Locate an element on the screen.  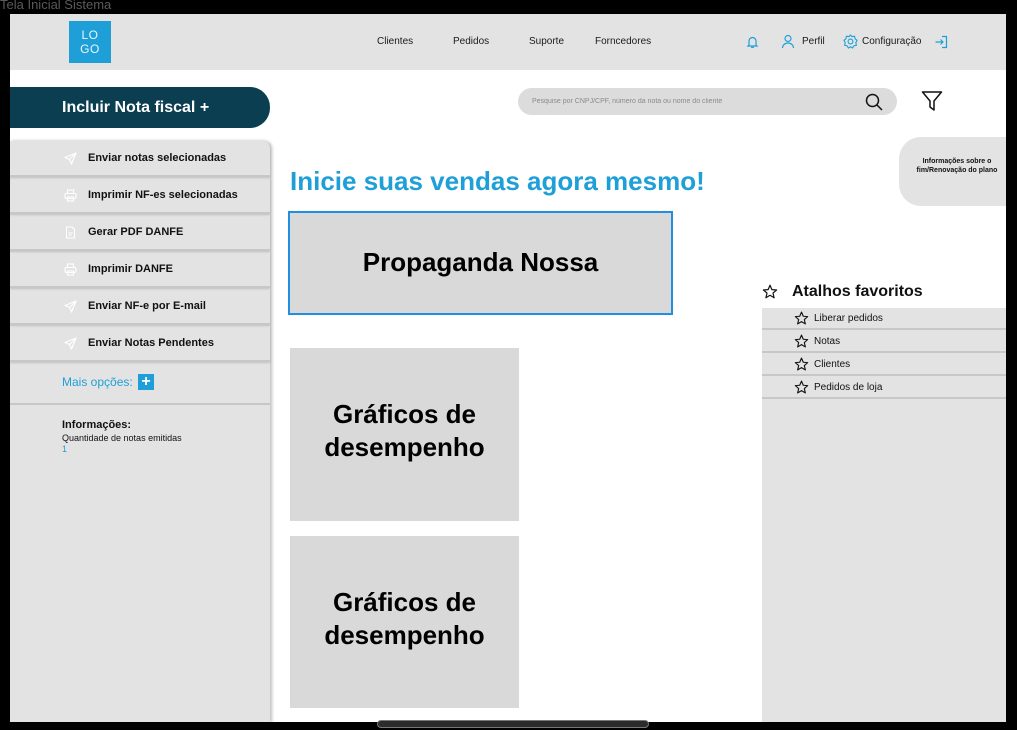
sidebar-item-label: Imprimir NF-es selecionadas is located at coordinates (163, 195).